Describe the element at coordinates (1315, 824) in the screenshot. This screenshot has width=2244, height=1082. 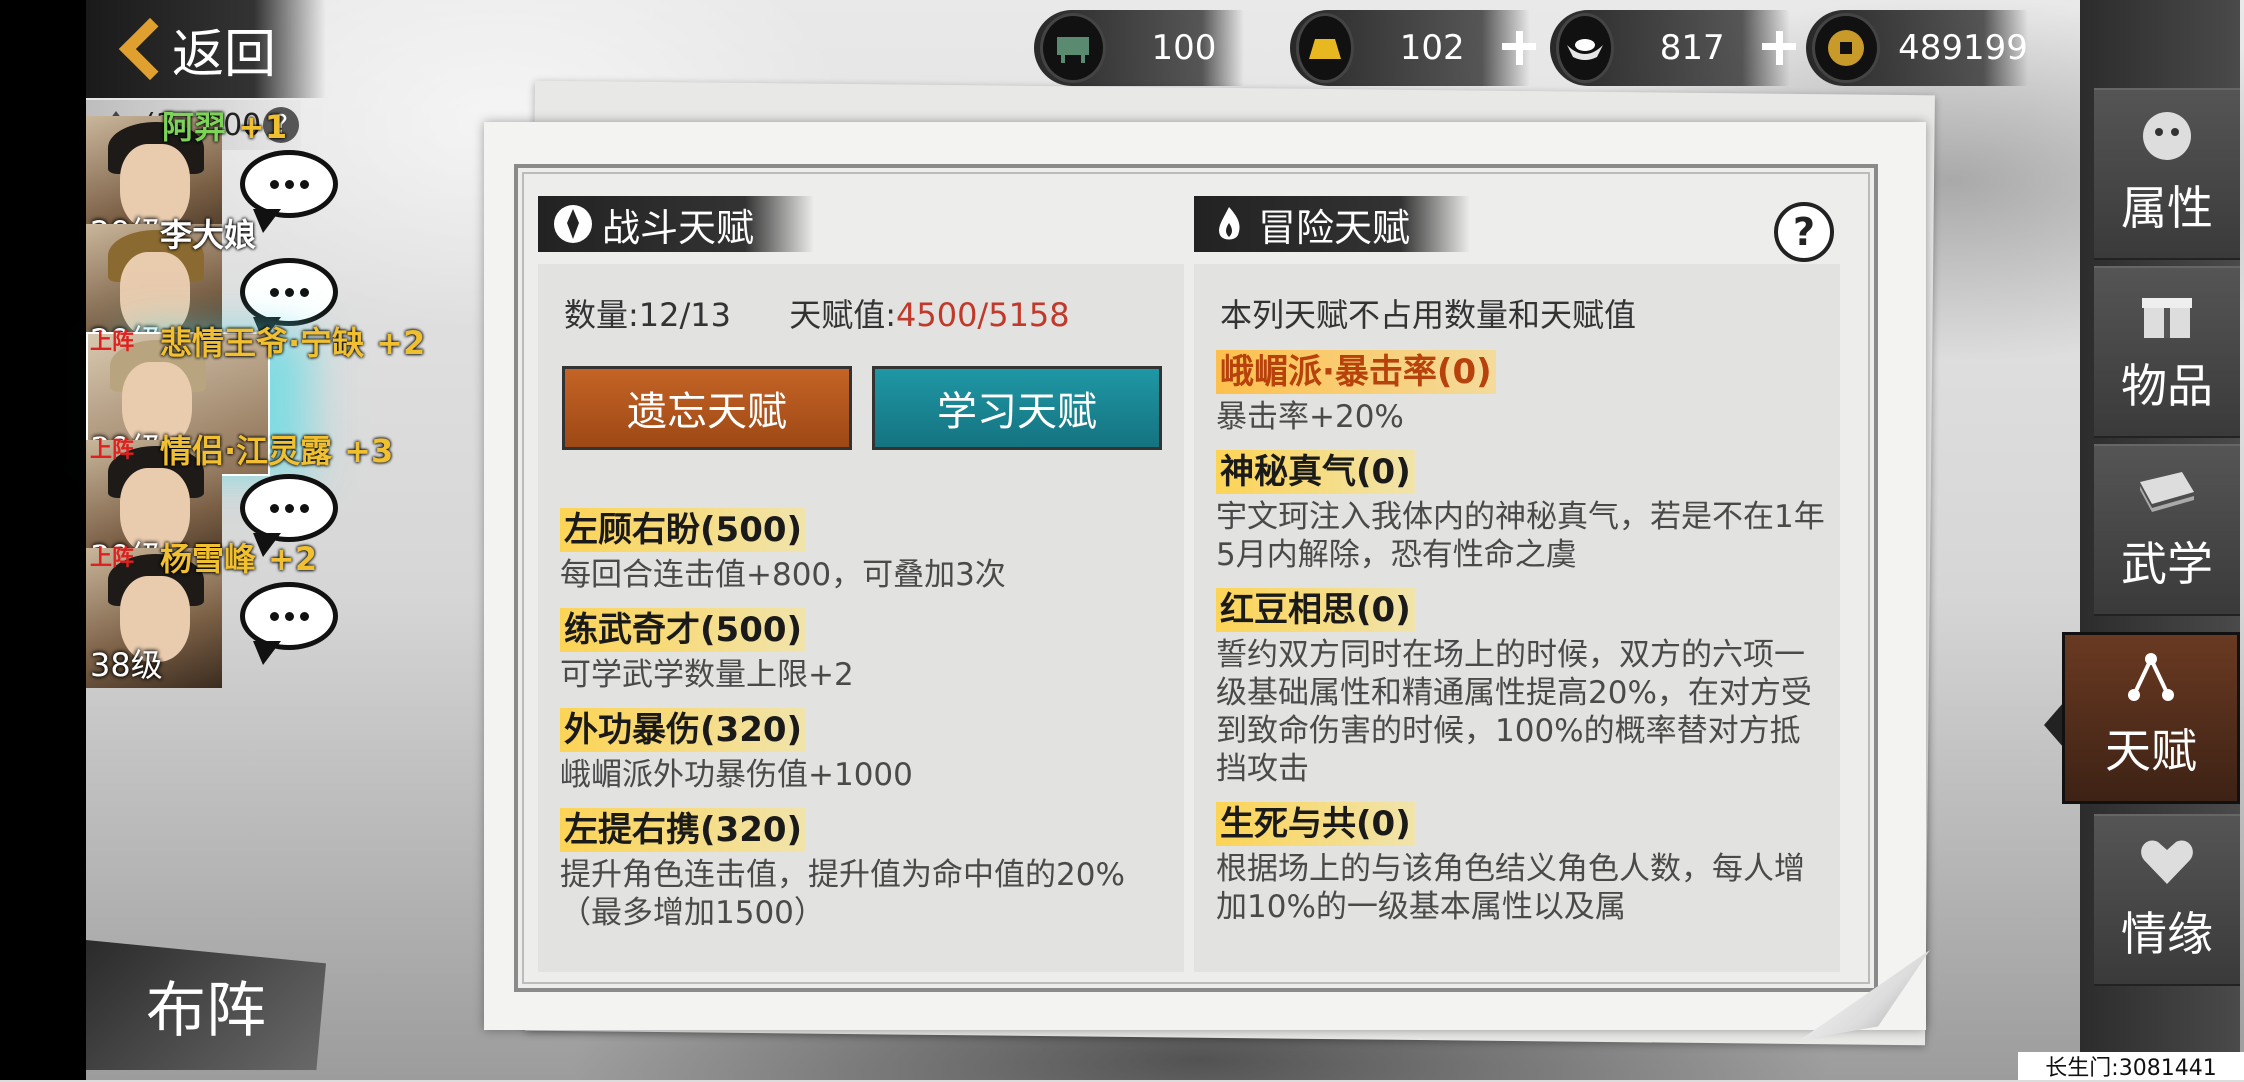
I see `talent-name: 生死与共(0)` at that location.